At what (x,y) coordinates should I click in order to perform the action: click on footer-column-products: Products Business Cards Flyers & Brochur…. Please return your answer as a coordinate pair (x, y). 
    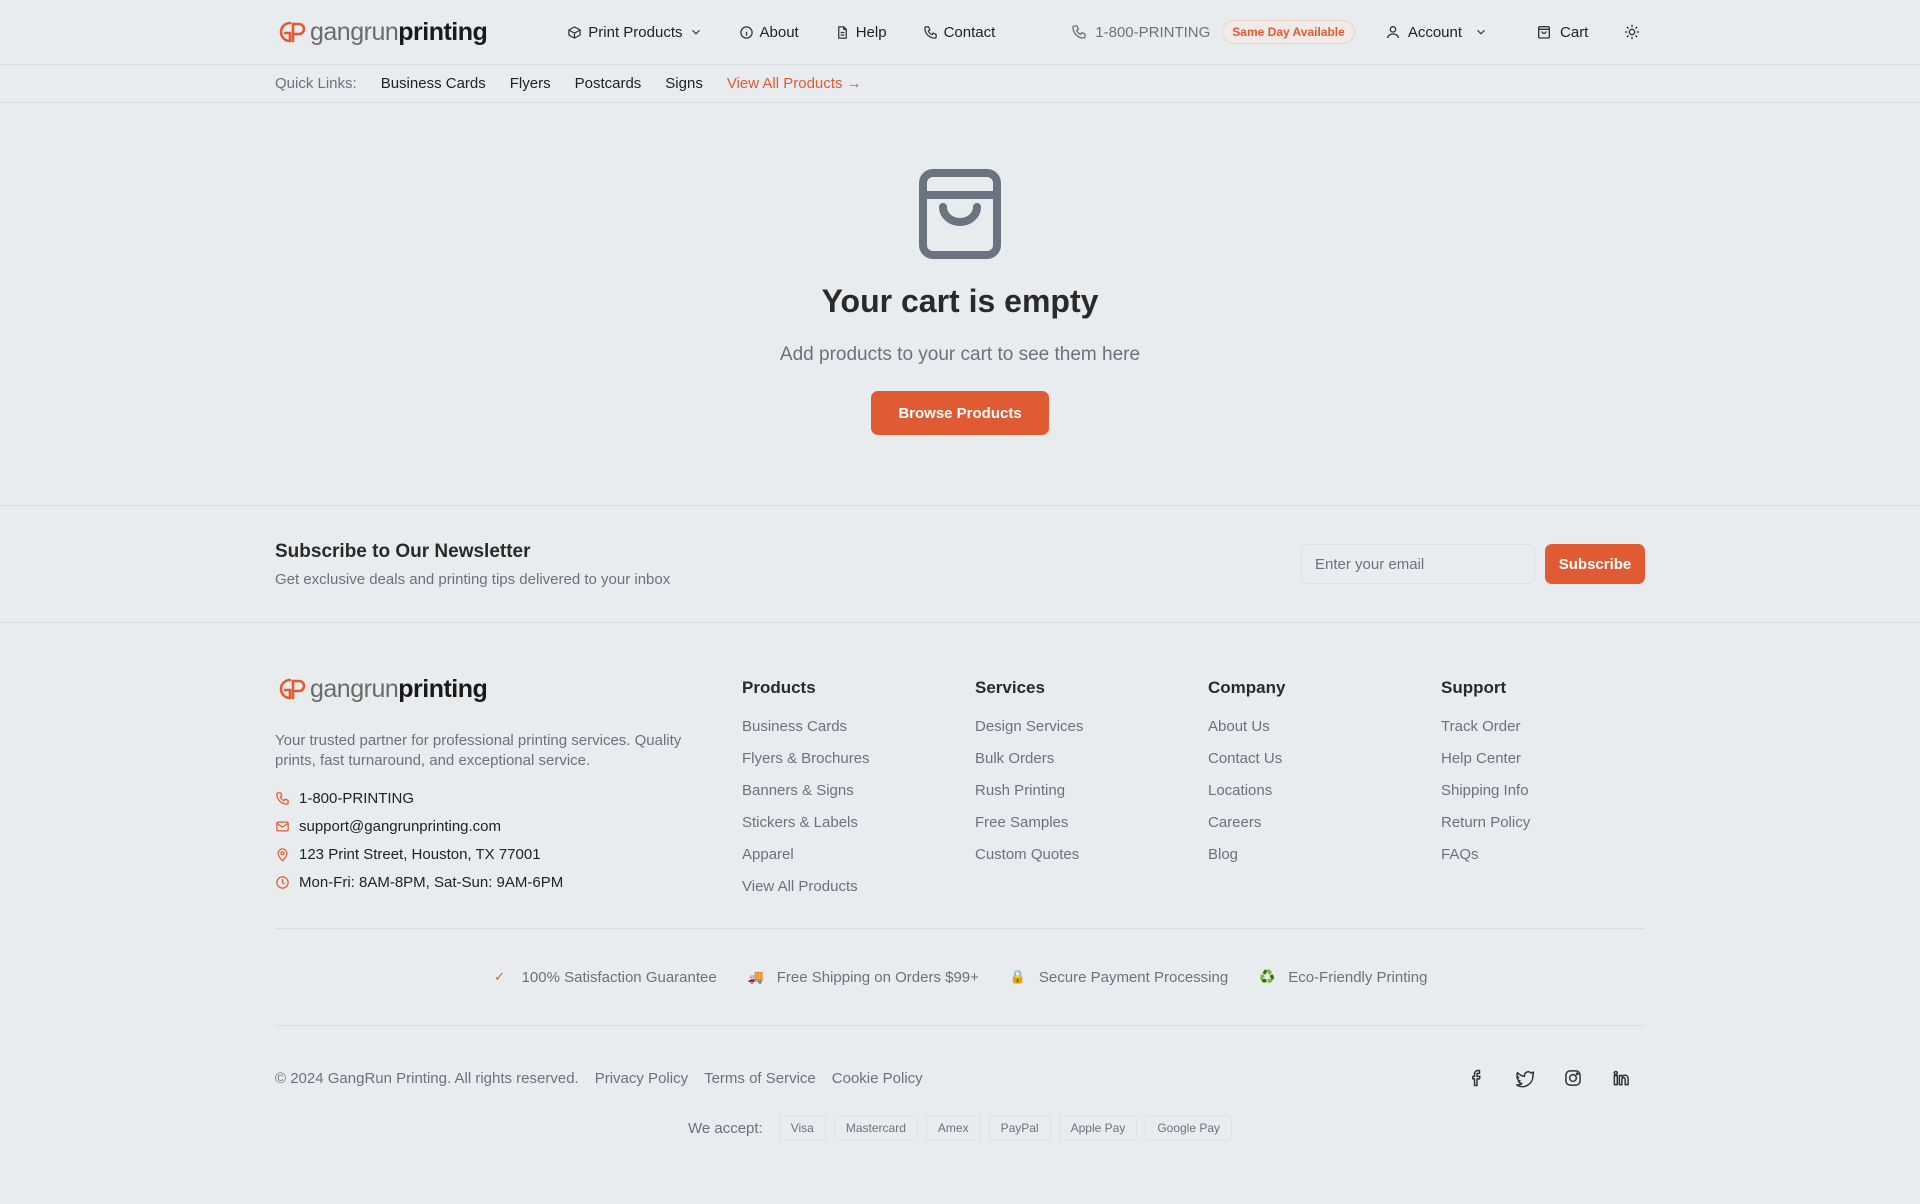
    Looking at the image, I should click on (858, 800).